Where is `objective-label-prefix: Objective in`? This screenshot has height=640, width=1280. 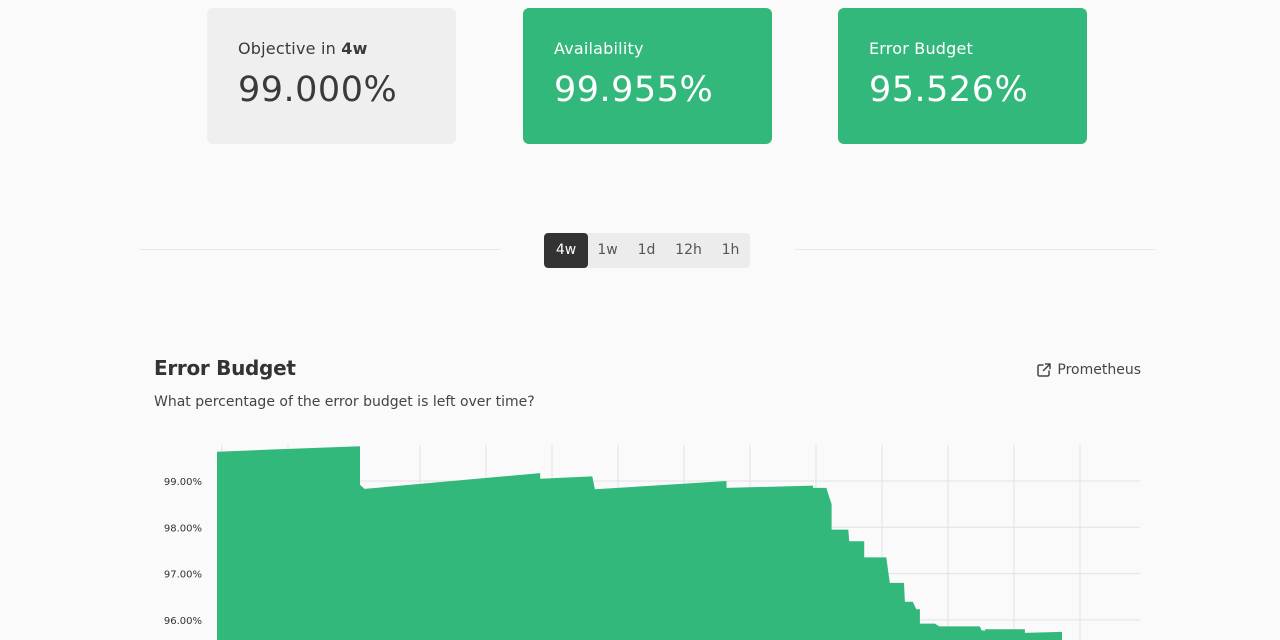
objective-label-prefix: Objective in is located at coordinates (287, 48).